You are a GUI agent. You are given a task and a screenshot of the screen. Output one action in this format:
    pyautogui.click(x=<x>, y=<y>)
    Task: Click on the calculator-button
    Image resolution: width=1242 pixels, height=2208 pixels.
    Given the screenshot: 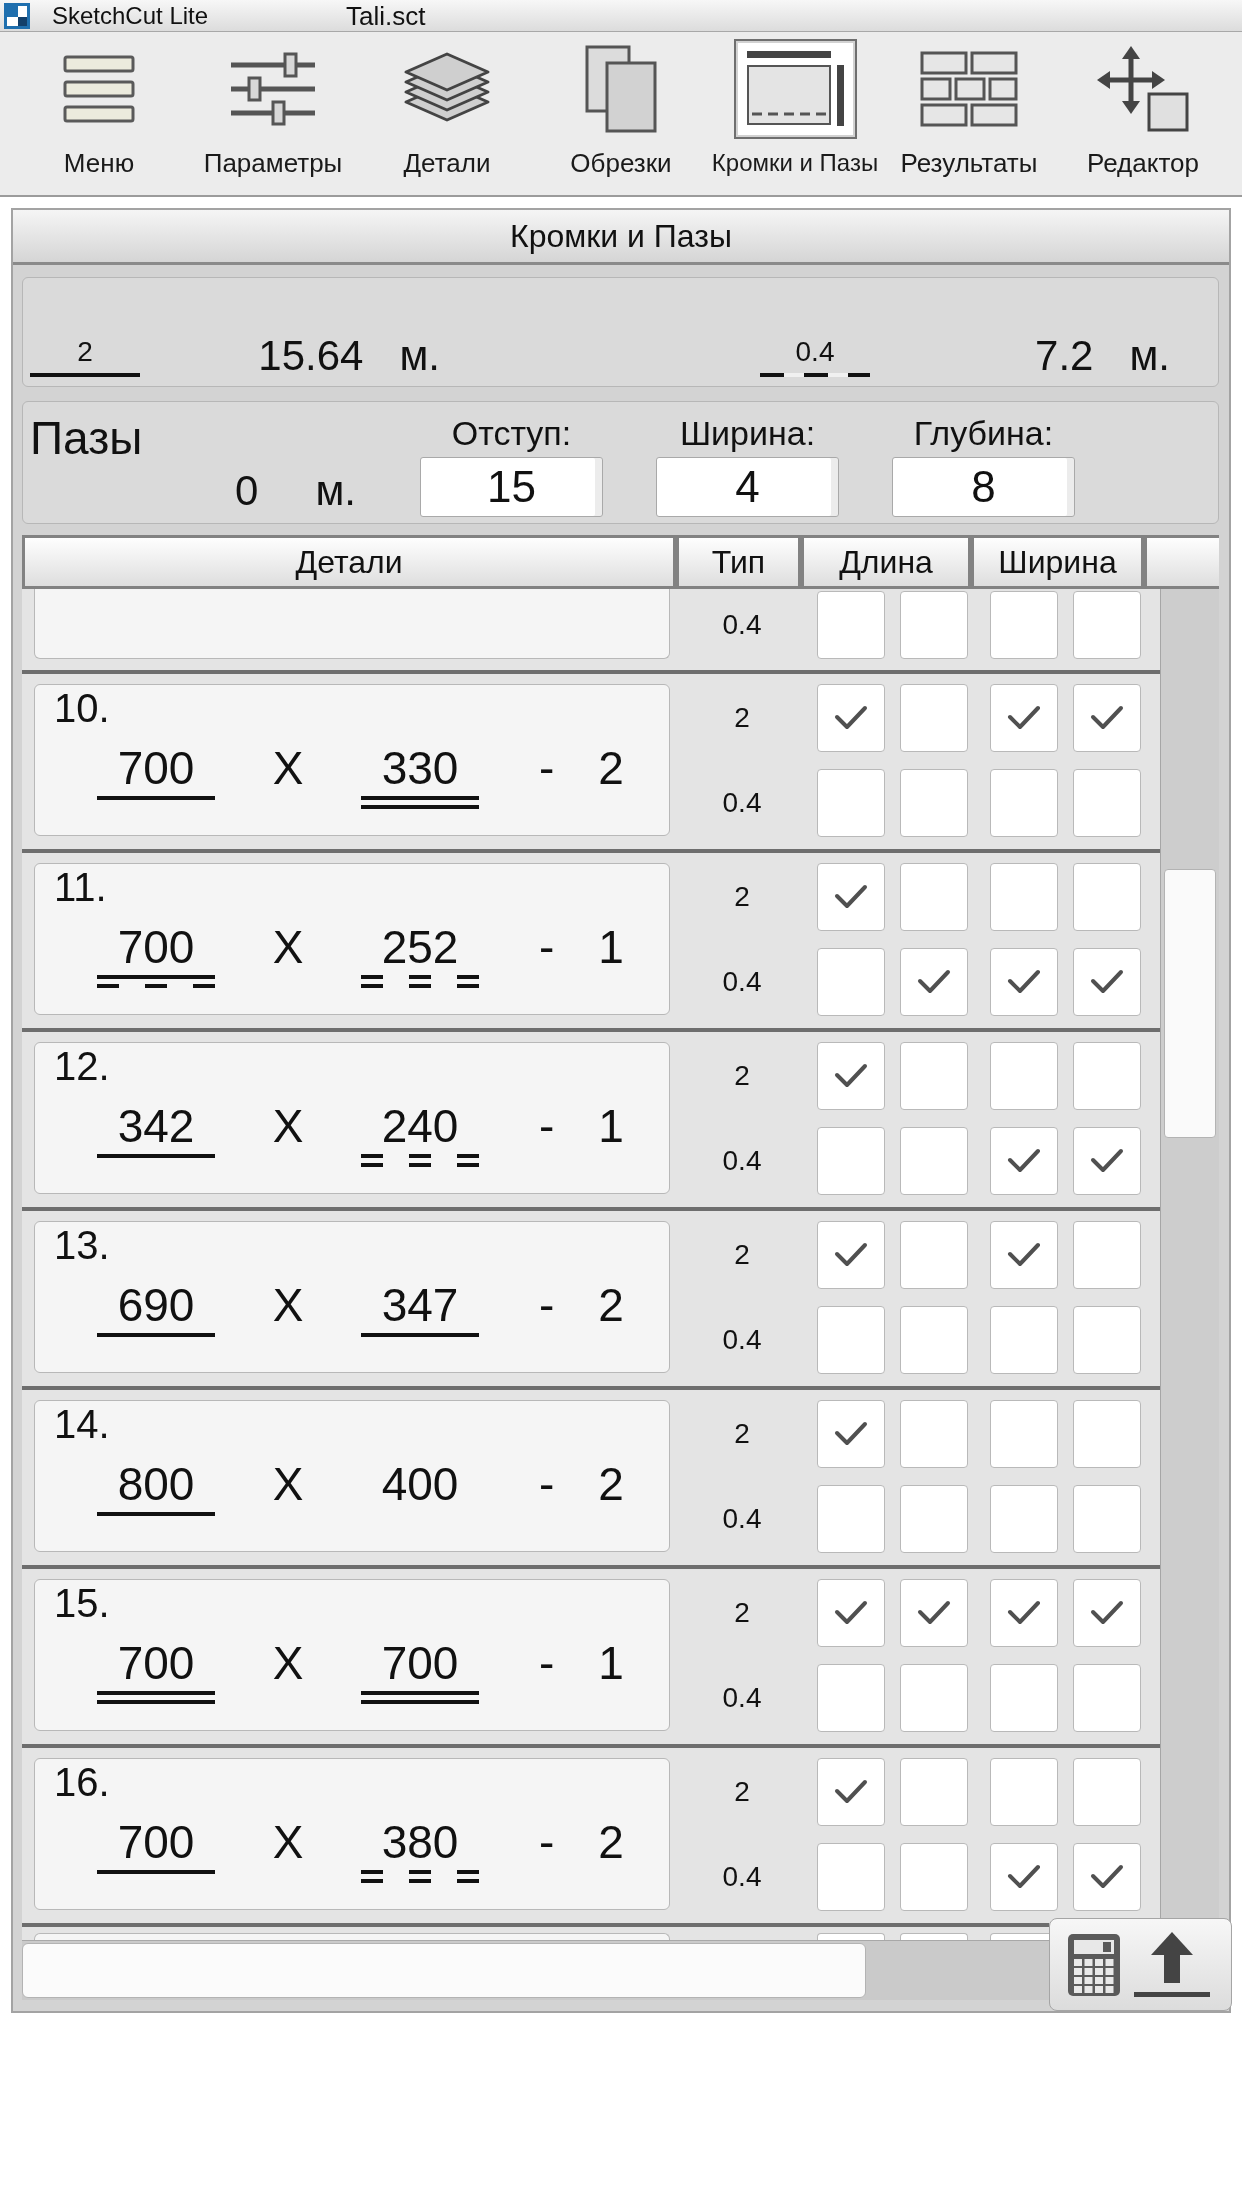 What is the action you would take?
    pyautogui.click(x=1094, y=1964)
    